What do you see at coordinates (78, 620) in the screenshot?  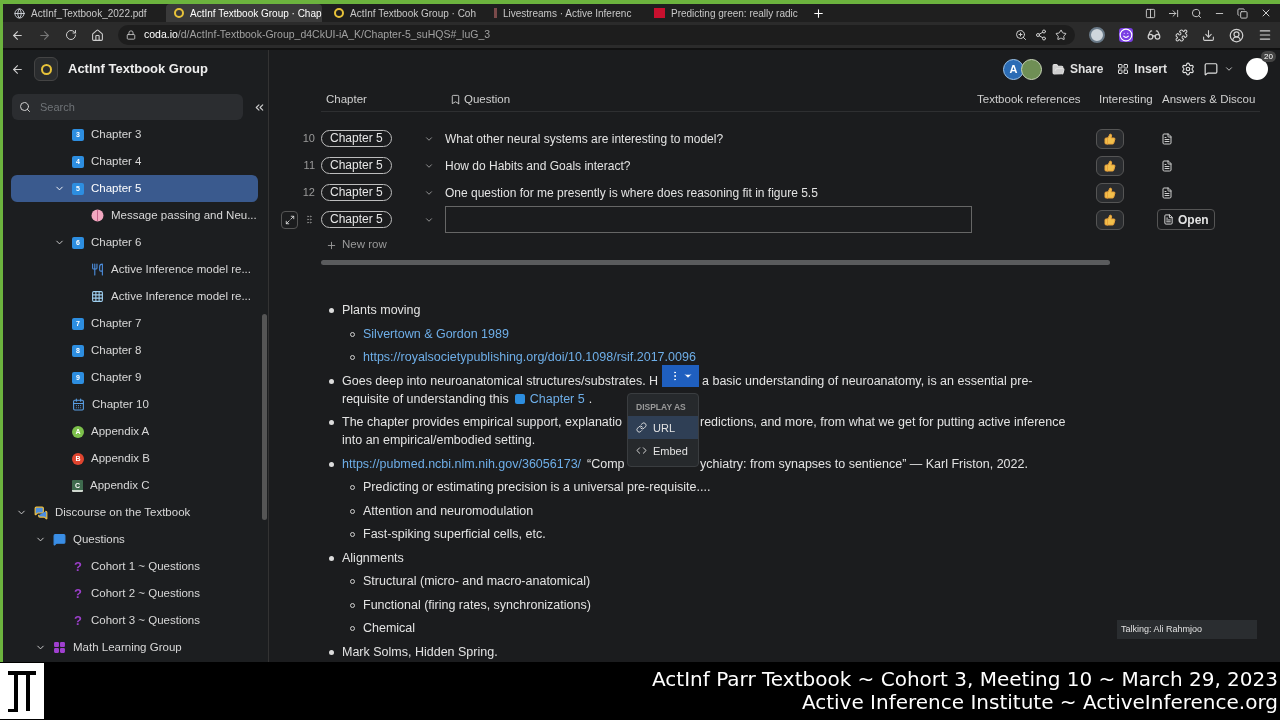 I see `question-icon: ?` at bounding box center [78, 620].